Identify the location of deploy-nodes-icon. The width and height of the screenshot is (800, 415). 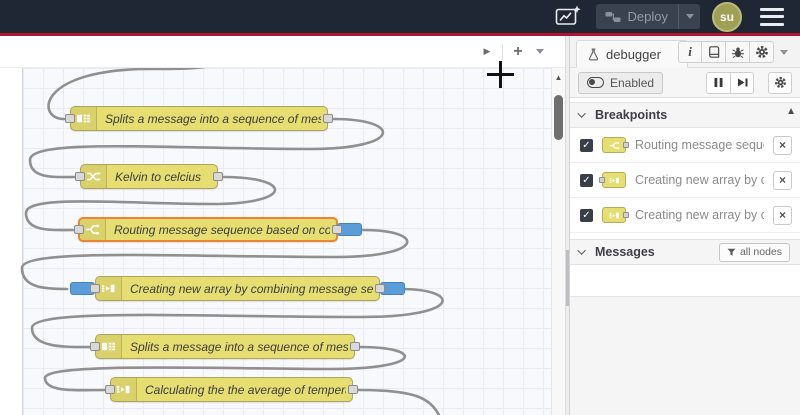
(613, 16).